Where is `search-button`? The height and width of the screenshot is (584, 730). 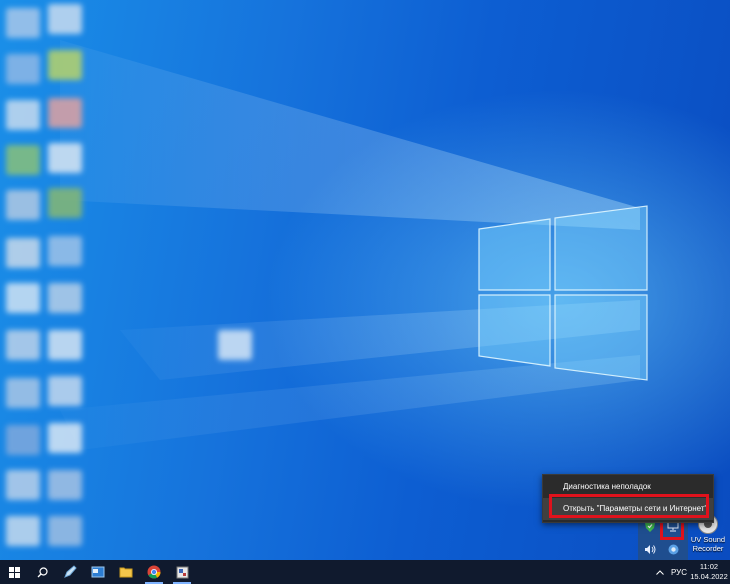
search-button is located at coordinates (42, 572).